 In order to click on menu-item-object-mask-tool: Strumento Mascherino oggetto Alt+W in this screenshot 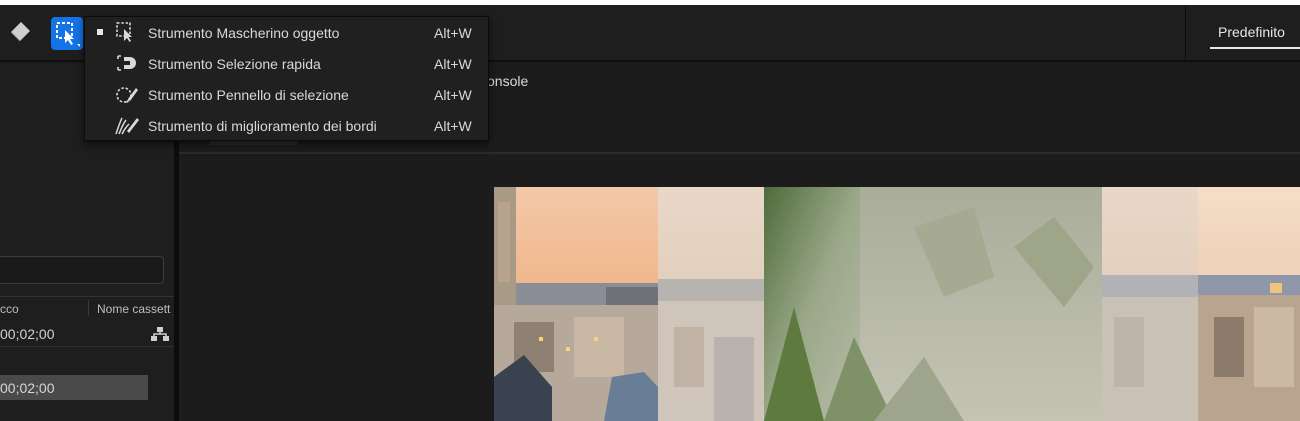, I will do `click(286, 32)`.